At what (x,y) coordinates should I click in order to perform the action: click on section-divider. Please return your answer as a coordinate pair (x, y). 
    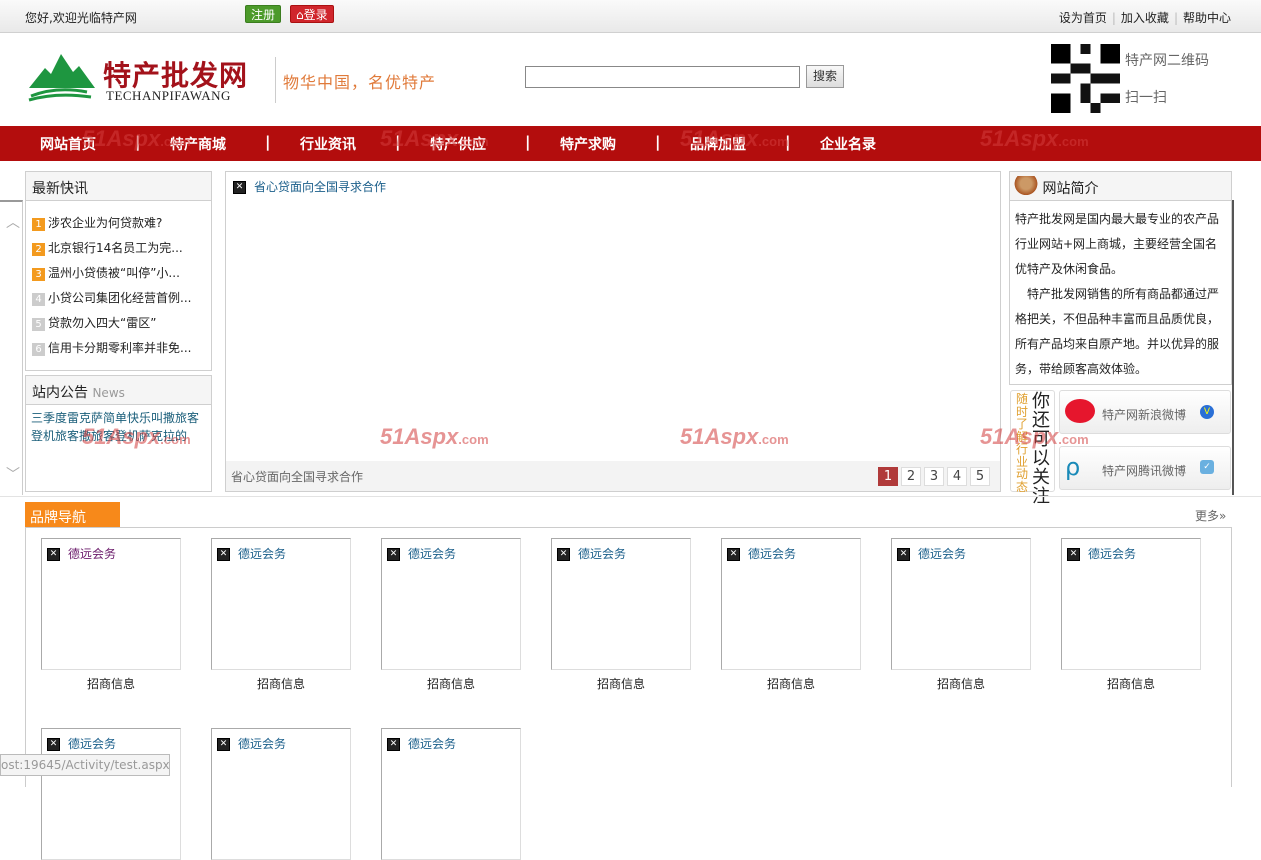
    Looking at the image, I should click on (630, 496).